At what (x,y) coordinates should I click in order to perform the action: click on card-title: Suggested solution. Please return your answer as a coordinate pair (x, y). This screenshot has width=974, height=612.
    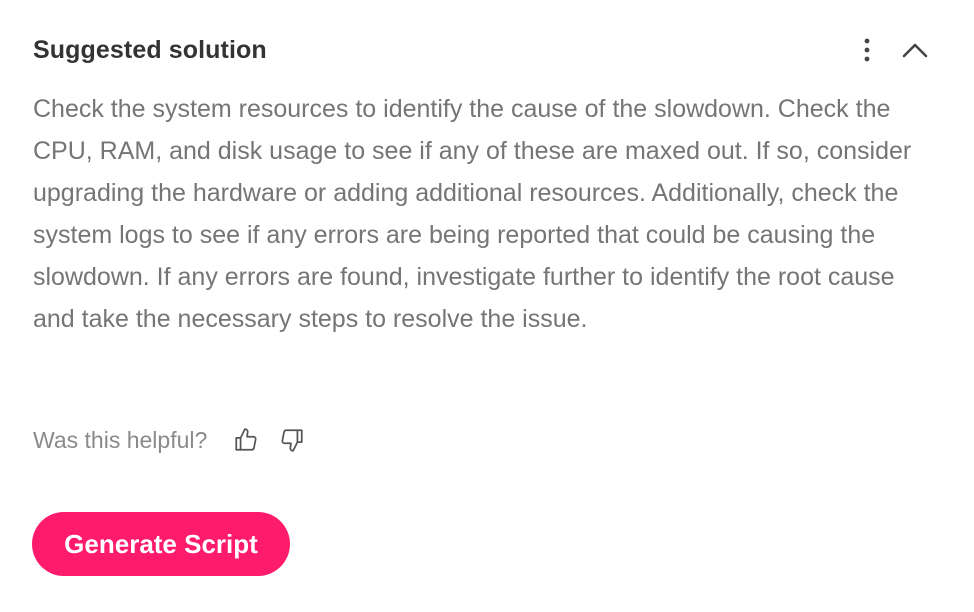
    Looking at the image, I should click on (150, 49).